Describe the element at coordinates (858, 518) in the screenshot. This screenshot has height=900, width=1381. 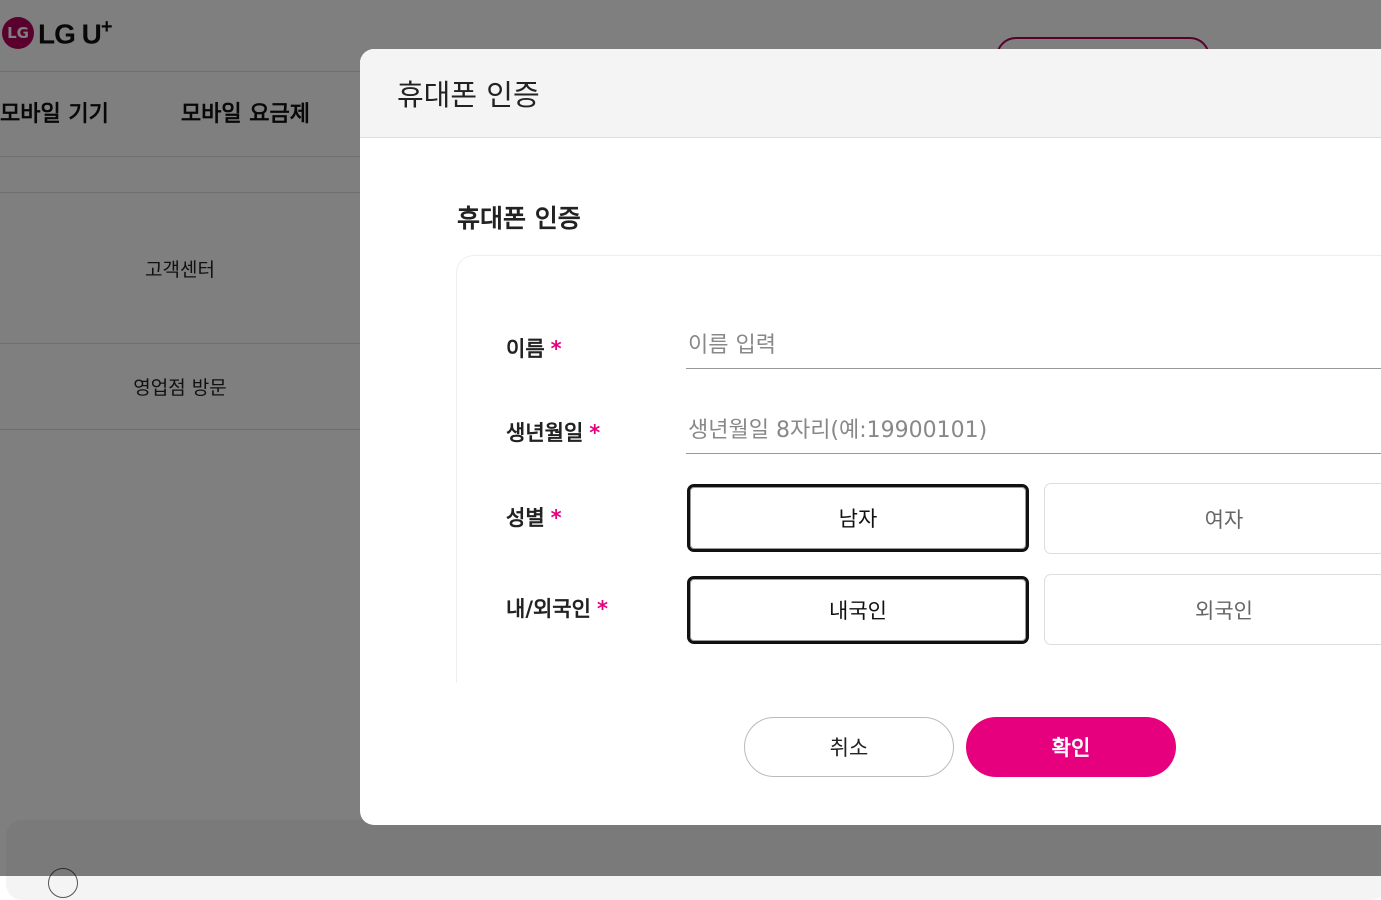
I see `gender-male-option: 남자` at that location.